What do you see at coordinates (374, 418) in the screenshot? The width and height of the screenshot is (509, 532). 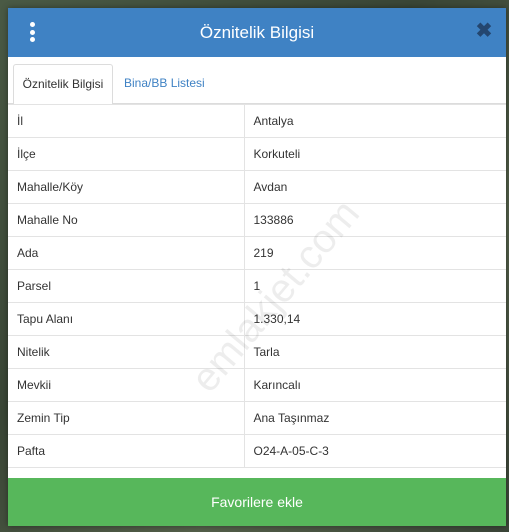 I see `row-value: Ana Taşınmaz` at bounding box center [374, 418].